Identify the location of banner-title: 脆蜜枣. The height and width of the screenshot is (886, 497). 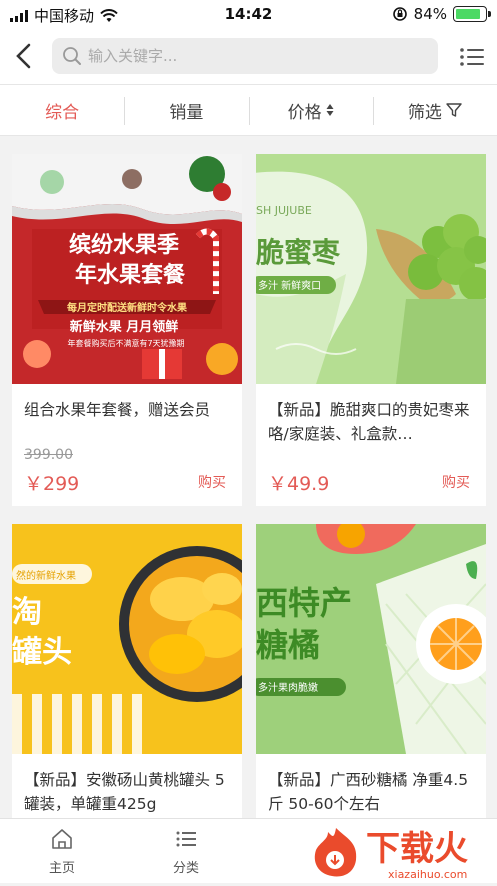
(298, 252).